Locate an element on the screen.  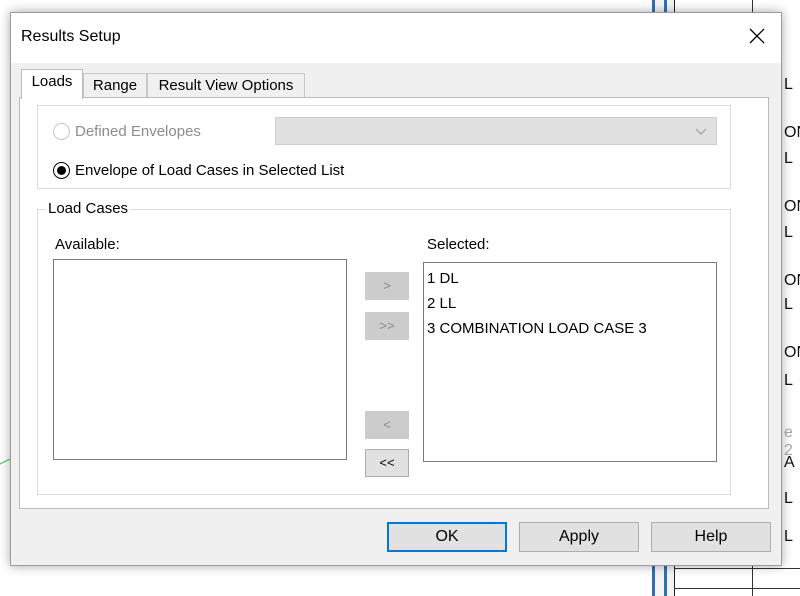
defined-envelopes-dropdown is located at coordinates (496, 131).